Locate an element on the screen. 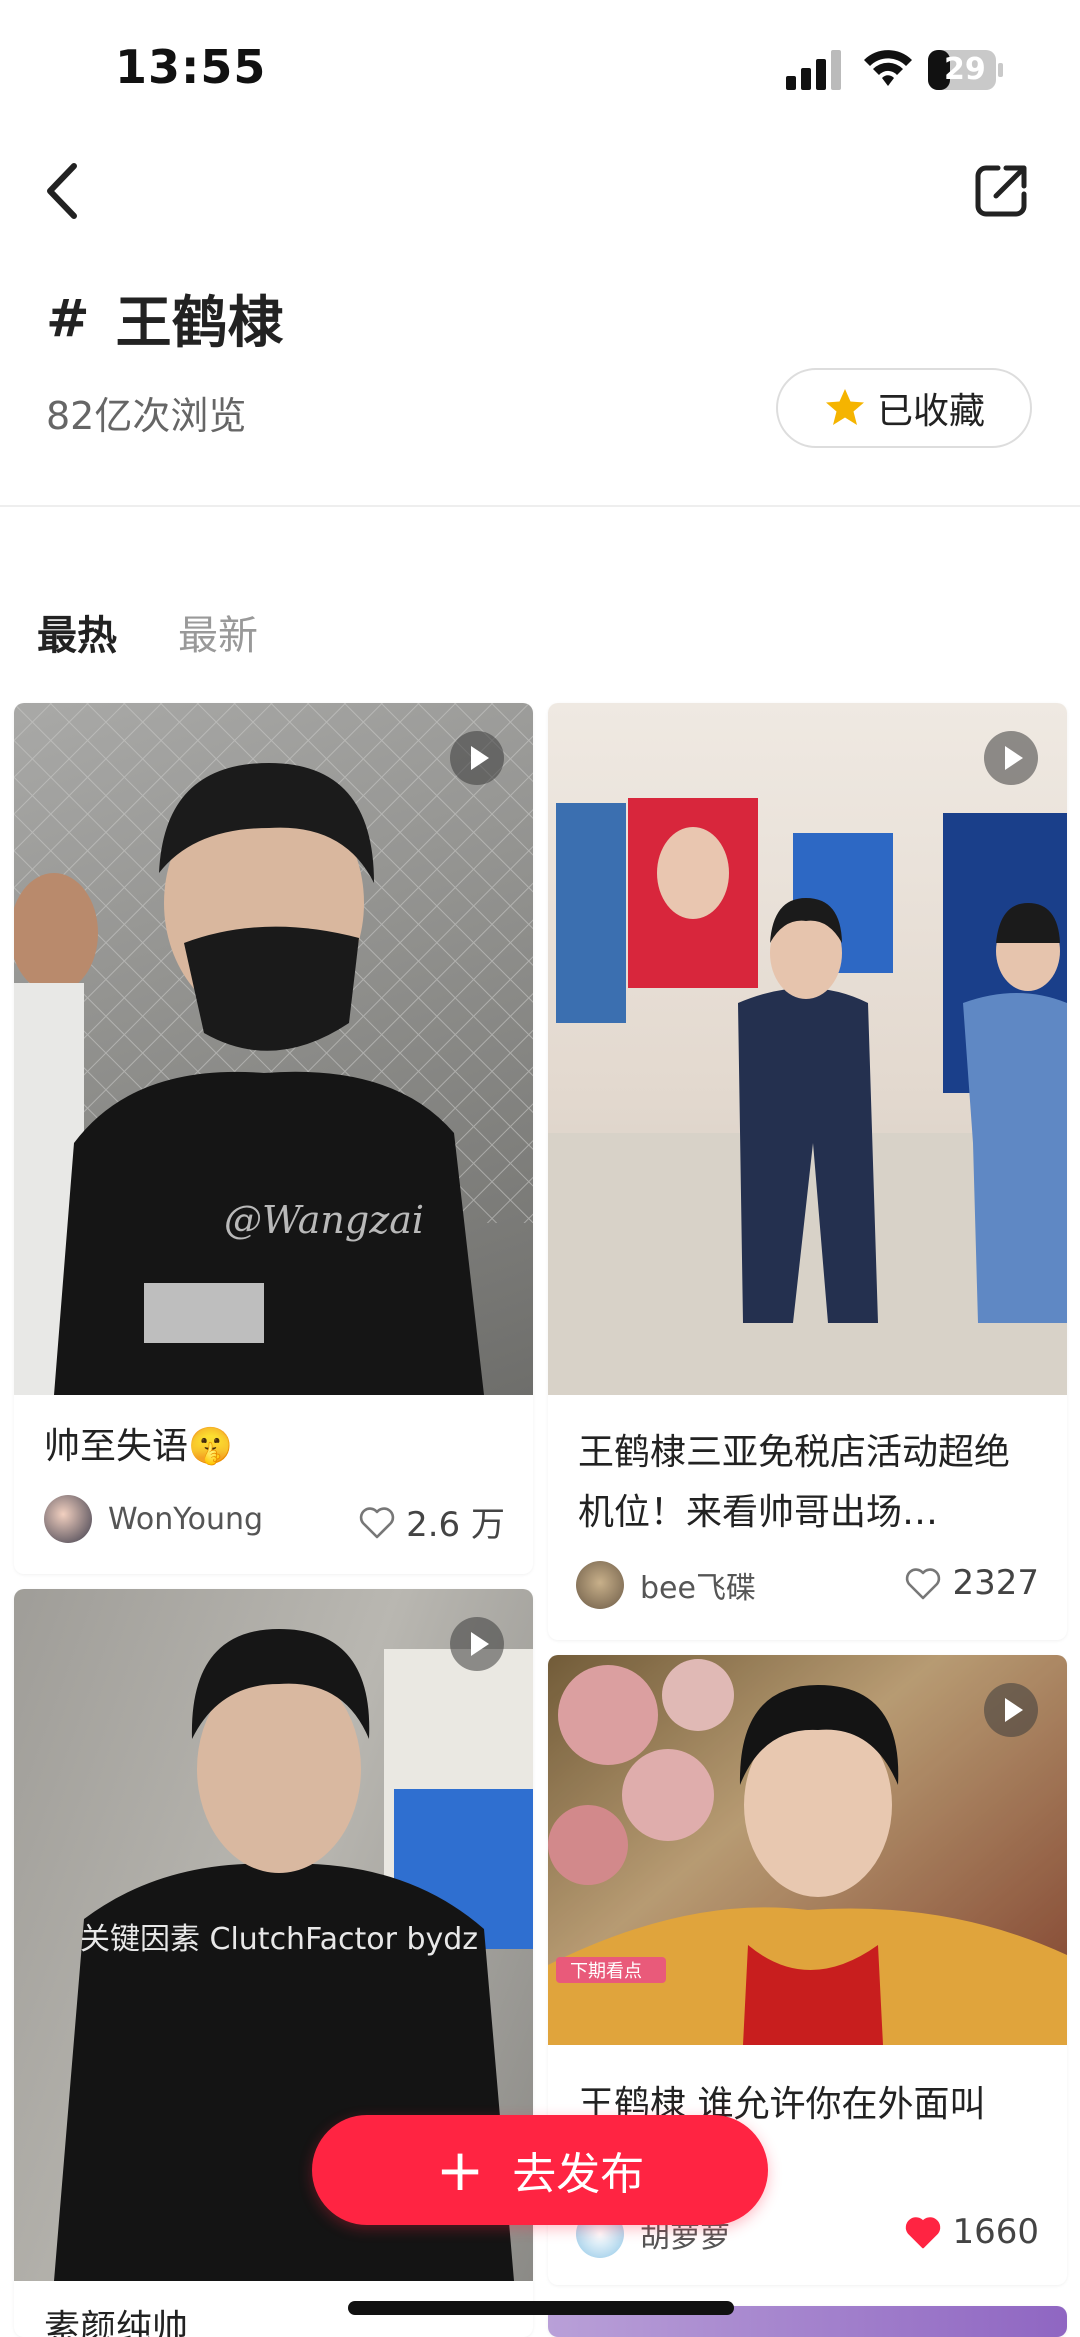  divider is located at coordinates (540, 506).